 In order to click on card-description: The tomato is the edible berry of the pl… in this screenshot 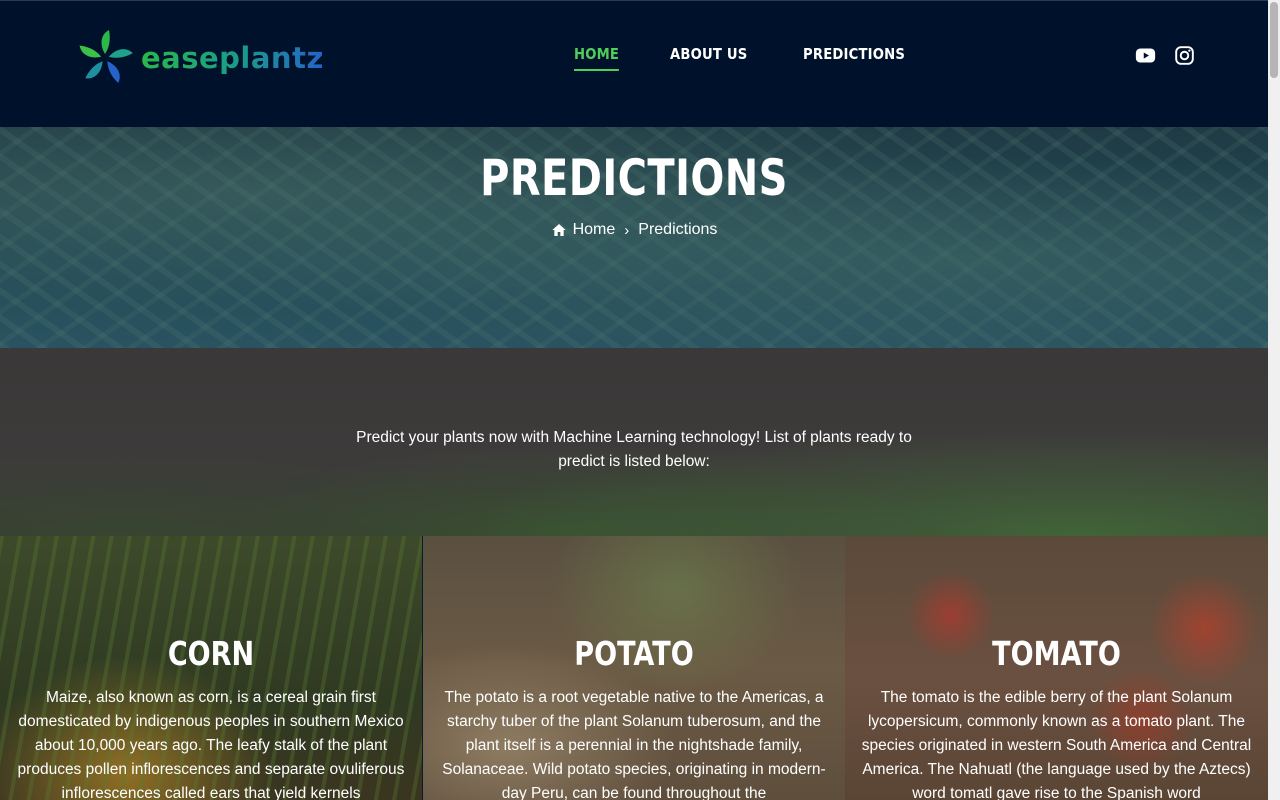, I will do `click(1056, 744)`.